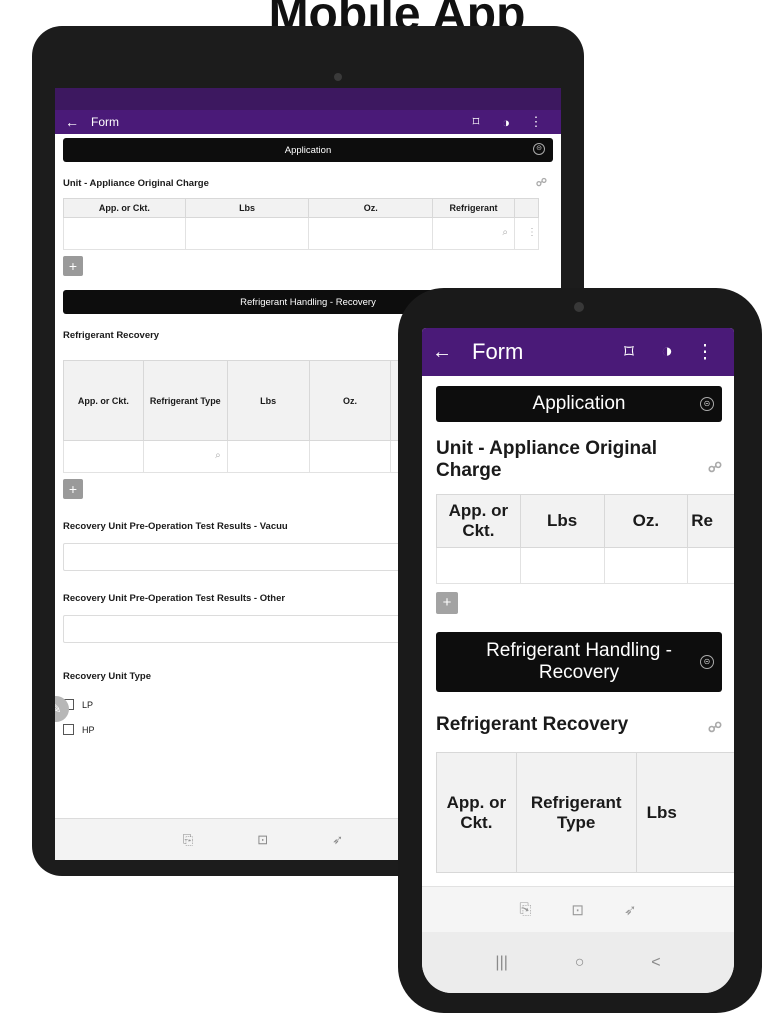  I want to click on column-header: Re, so click(710, 521).